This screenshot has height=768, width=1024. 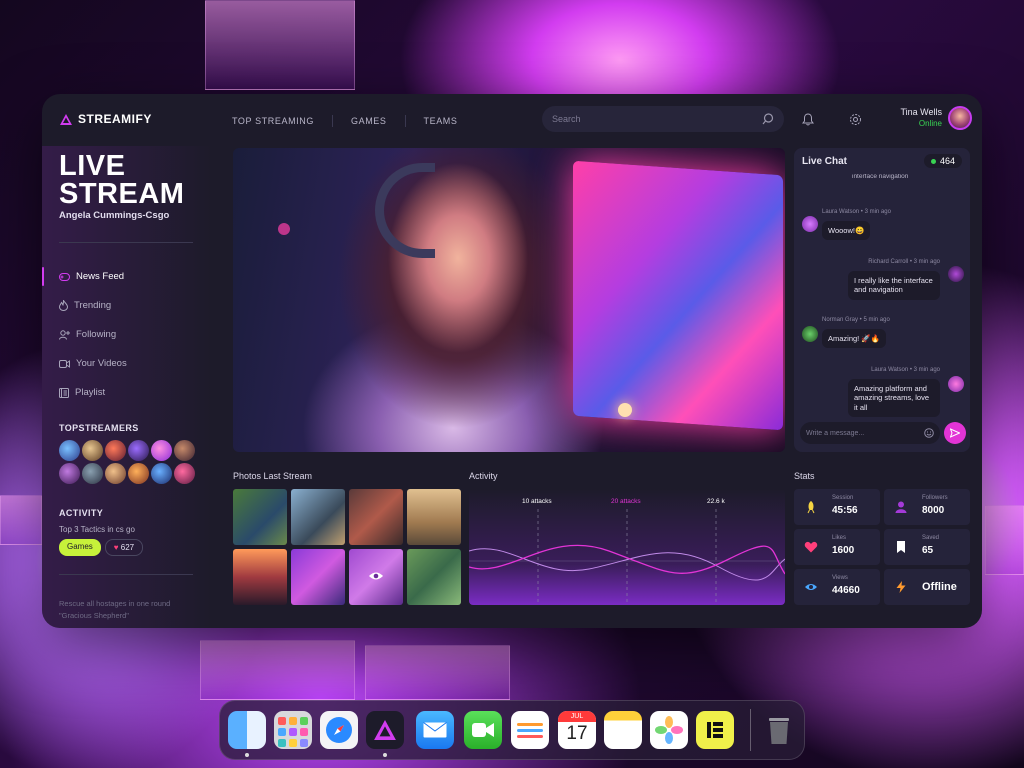 What do you see at coordinates (99, 428) in the screenshot?
I see `topstreamers-heading: TOPSTREAMERS` at bounding box center [99, 428].